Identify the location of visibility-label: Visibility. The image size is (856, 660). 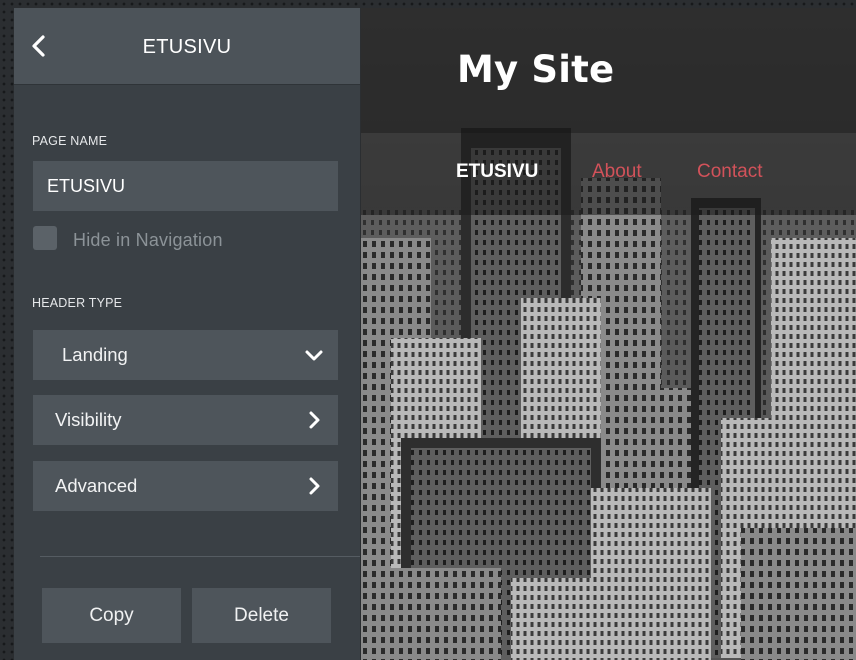
(88, 419).